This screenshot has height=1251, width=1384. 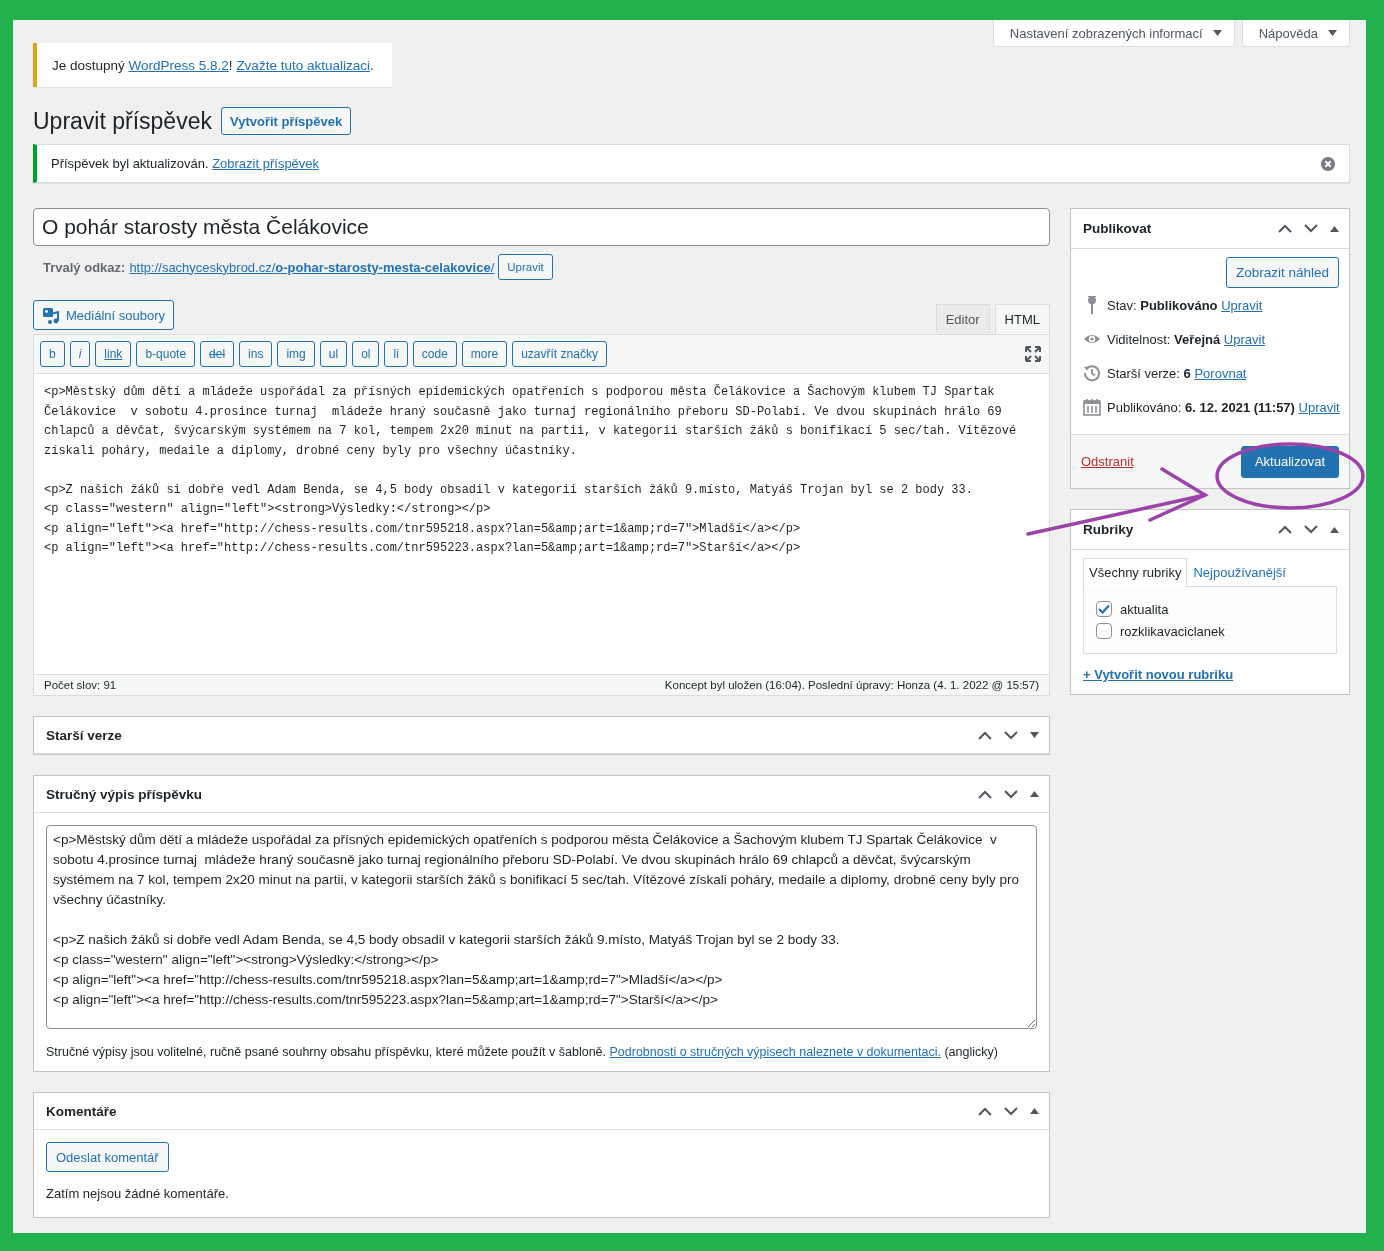 I want to click on quicktag-button: del, so click(x=217, y=354).